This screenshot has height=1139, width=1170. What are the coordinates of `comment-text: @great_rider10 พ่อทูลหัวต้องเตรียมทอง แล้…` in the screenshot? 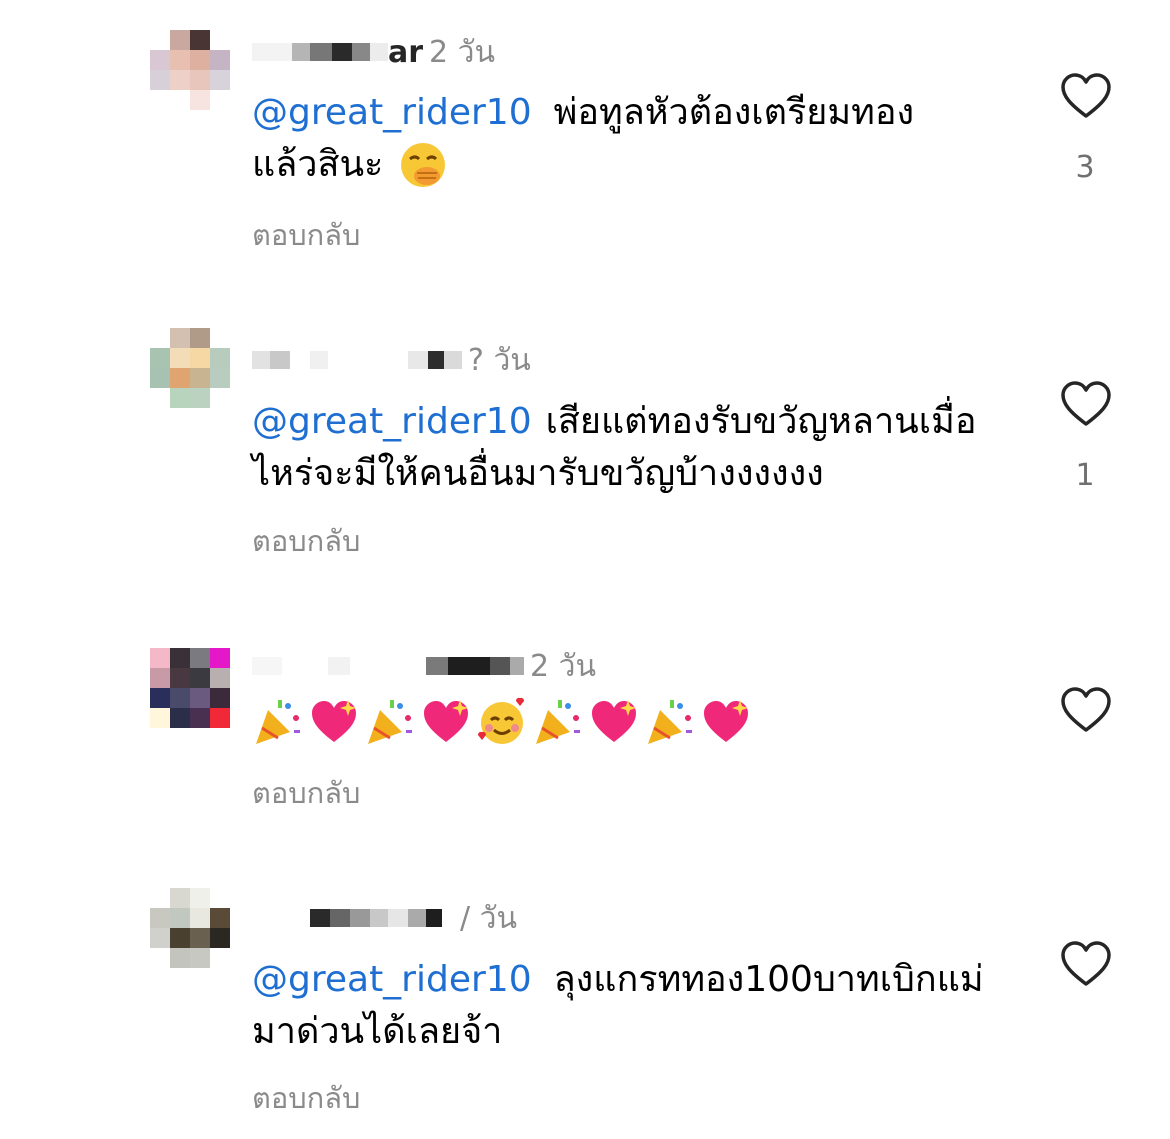 It's located at (642, 139).